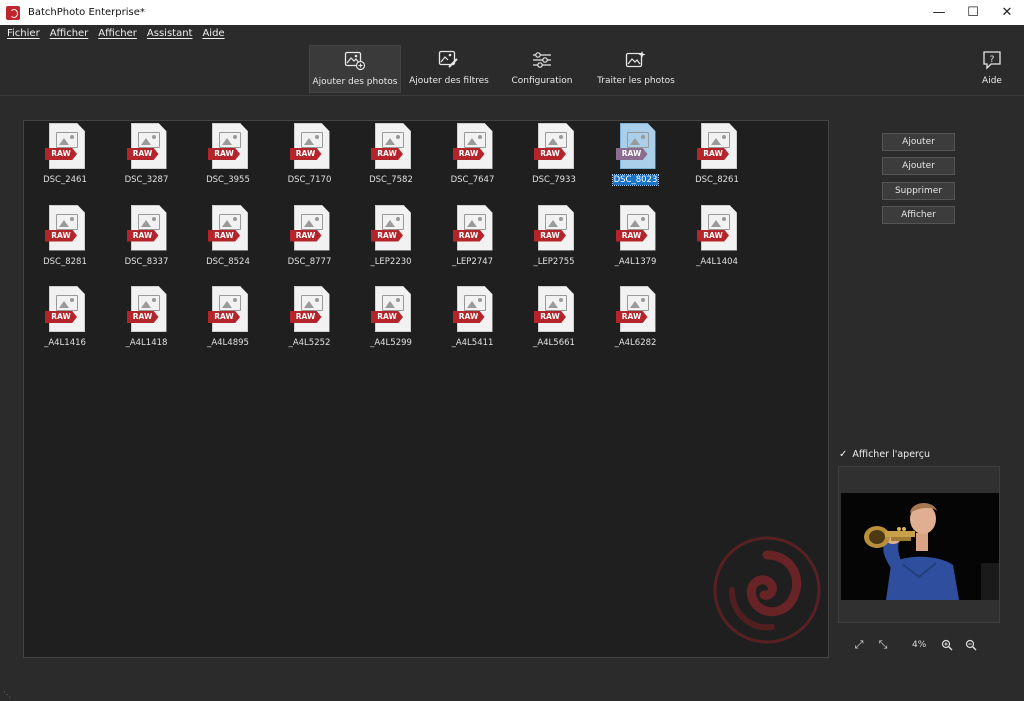 Image resolution: width=1024 pixels, height=701 pixels. What do you see at coordinates (636, 319) in the screenshot?
I see `file-item: RAW _A4L6282` at bounding box center [636, 319].